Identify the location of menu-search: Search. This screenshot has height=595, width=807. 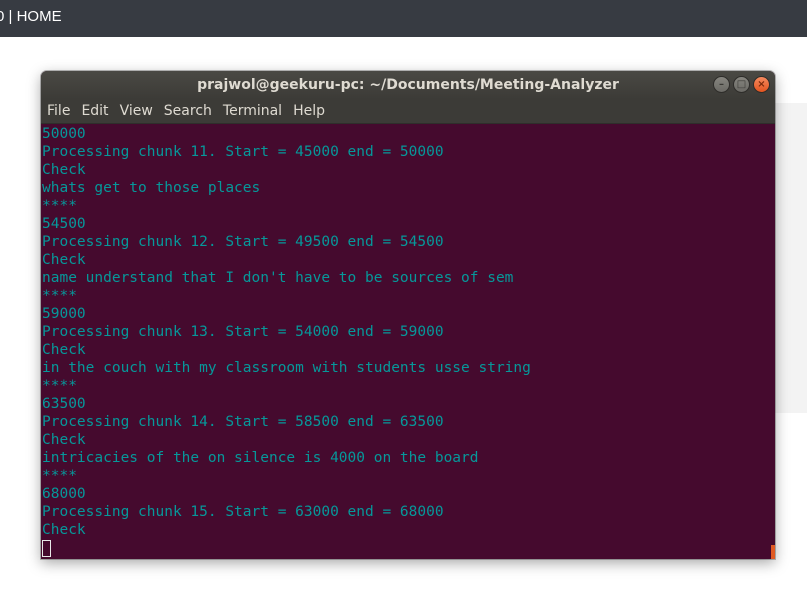
(188, 111).